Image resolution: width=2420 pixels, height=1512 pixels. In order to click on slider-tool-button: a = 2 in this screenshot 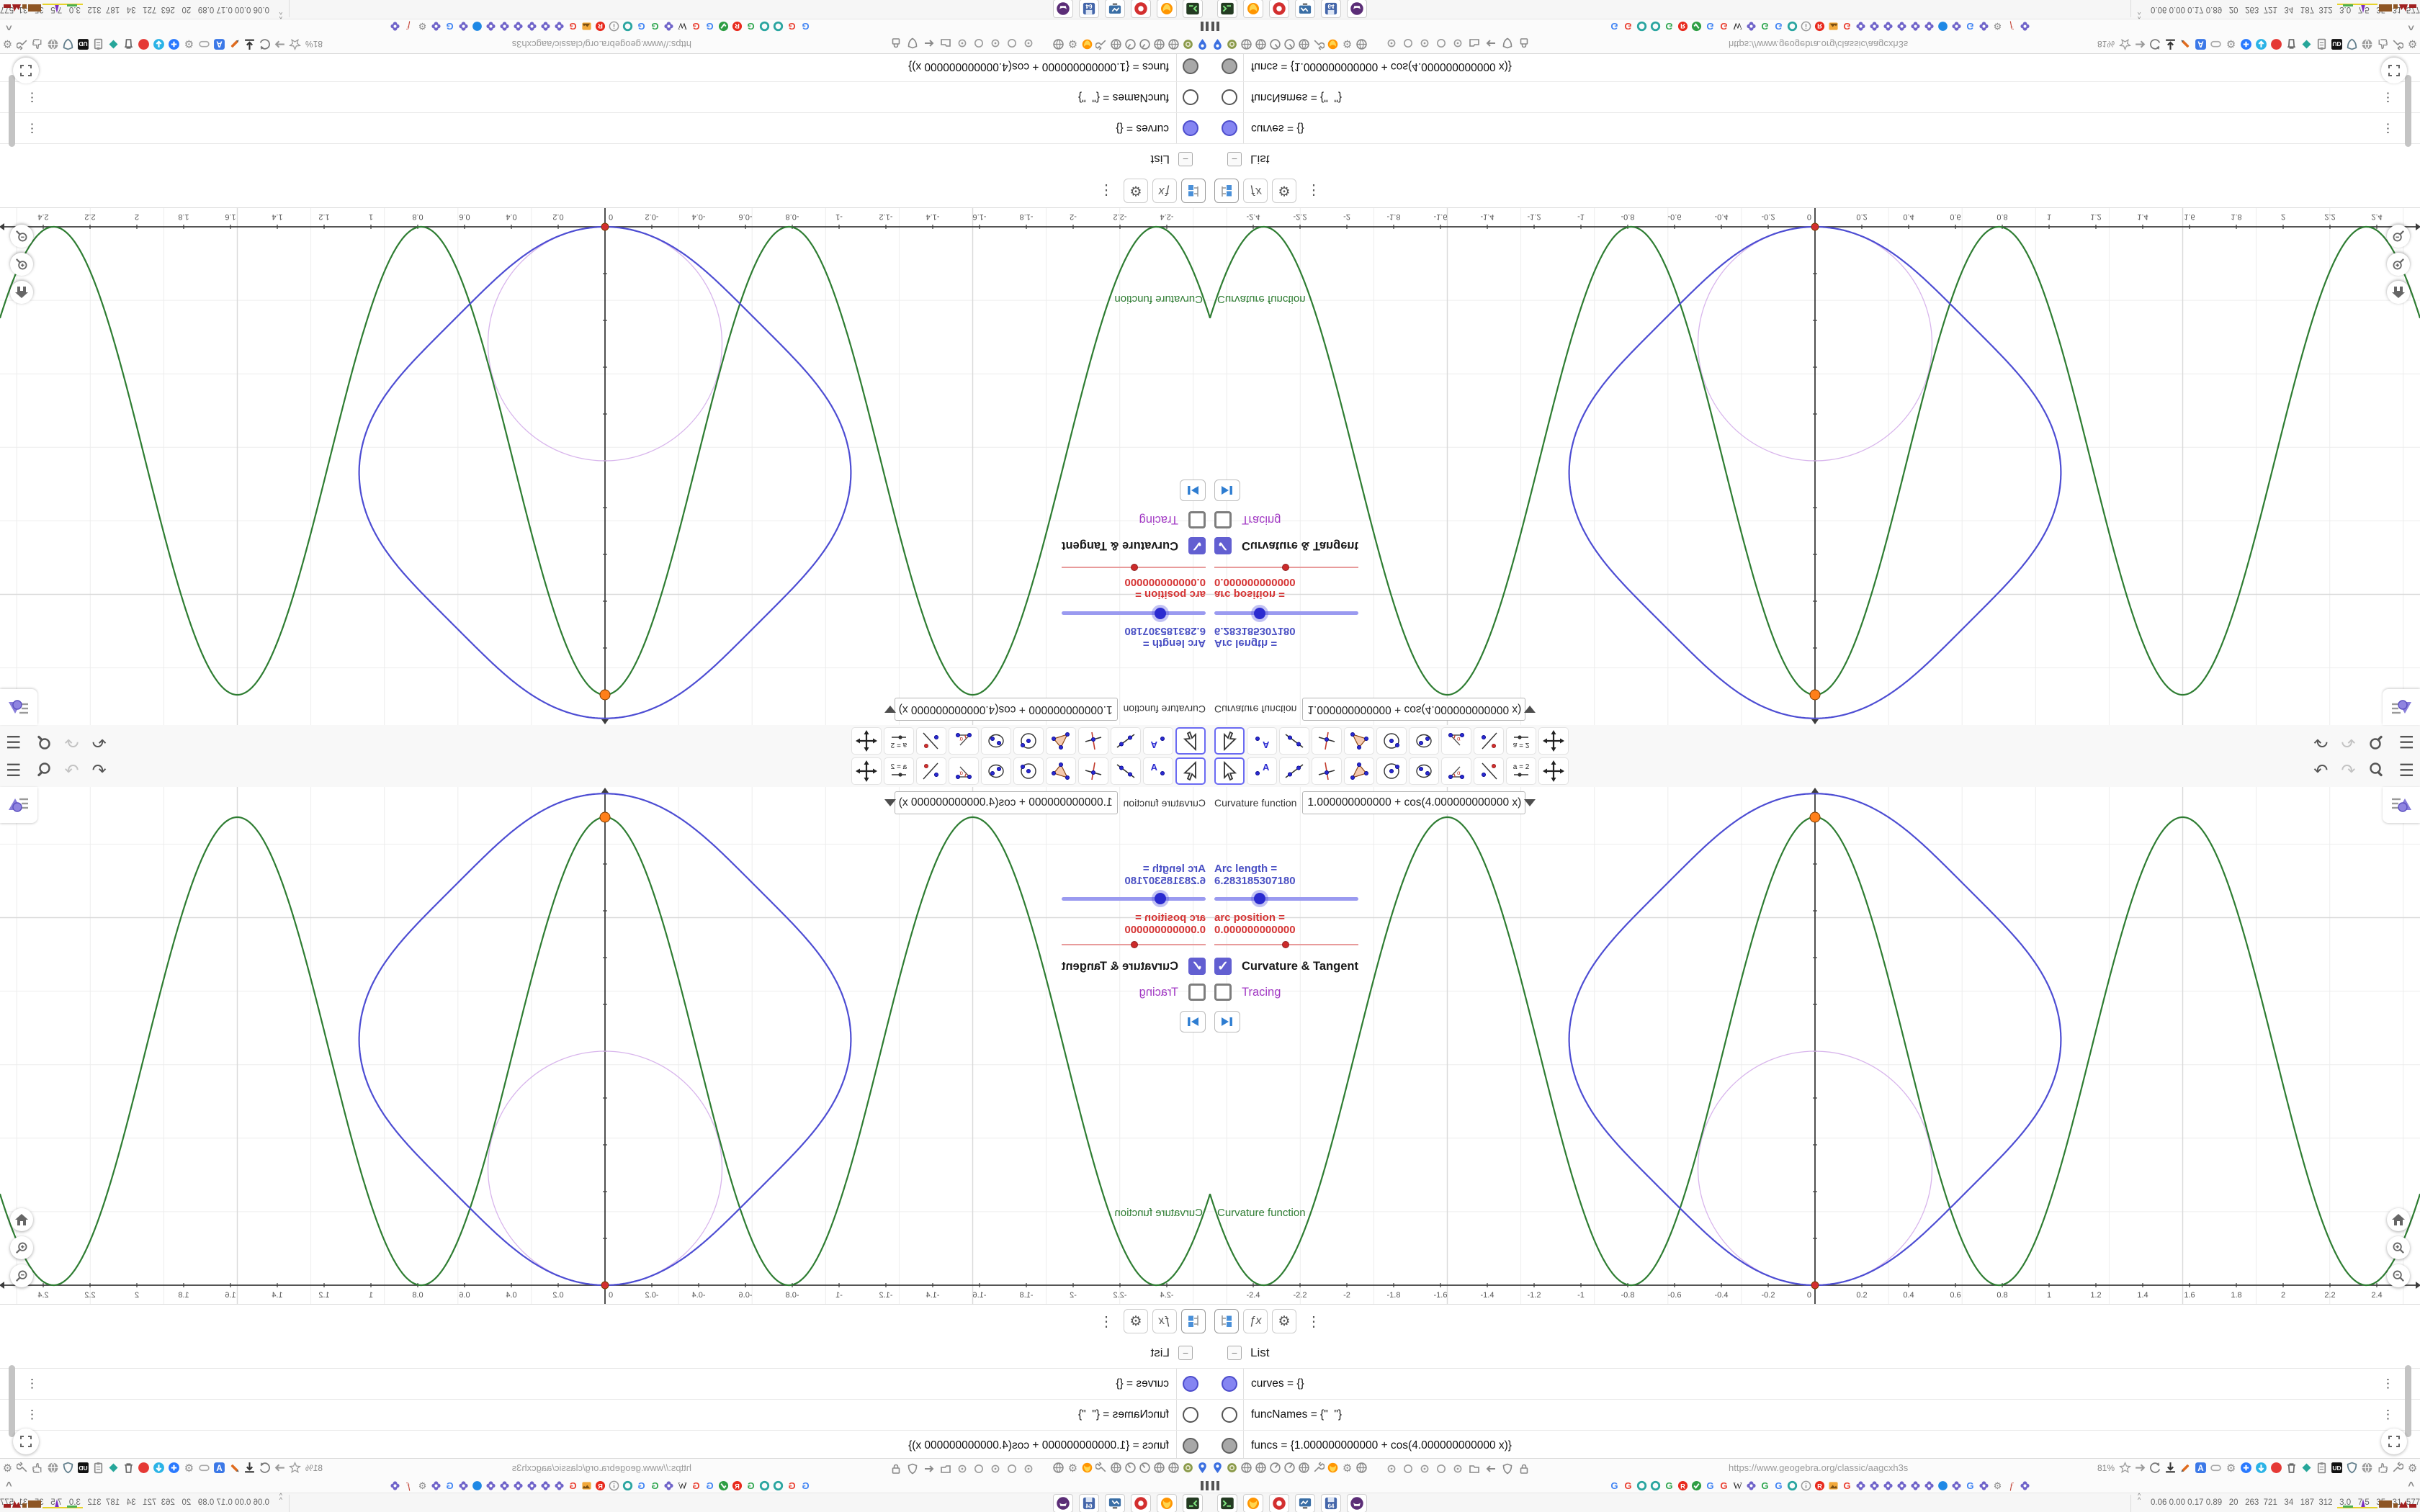, I will do `click(1521, 771)`.